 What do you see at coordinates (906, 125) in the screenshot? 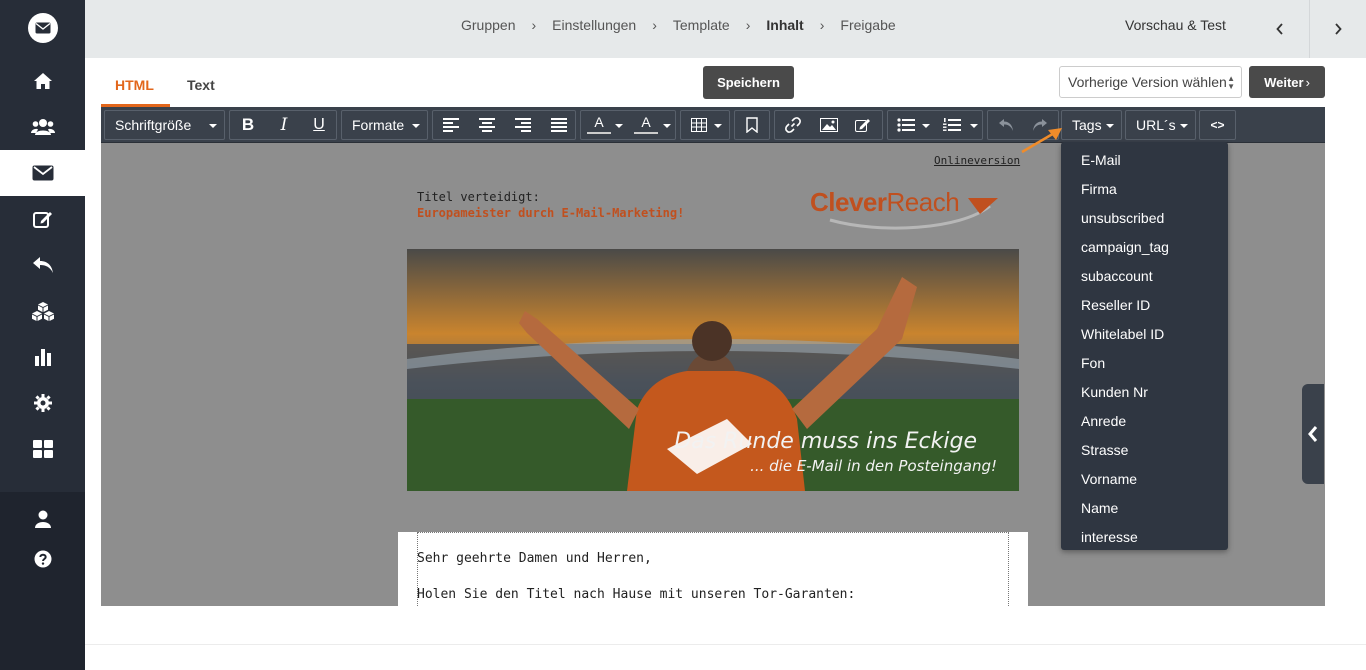
I see `bullet-list-icon` at bounding box center [906, 125].